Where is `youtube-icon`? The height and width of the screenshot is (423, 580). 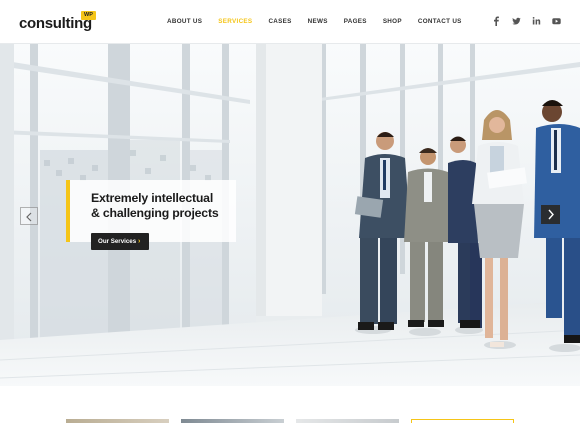 youtube-icon is located at coordinates (556, 21).